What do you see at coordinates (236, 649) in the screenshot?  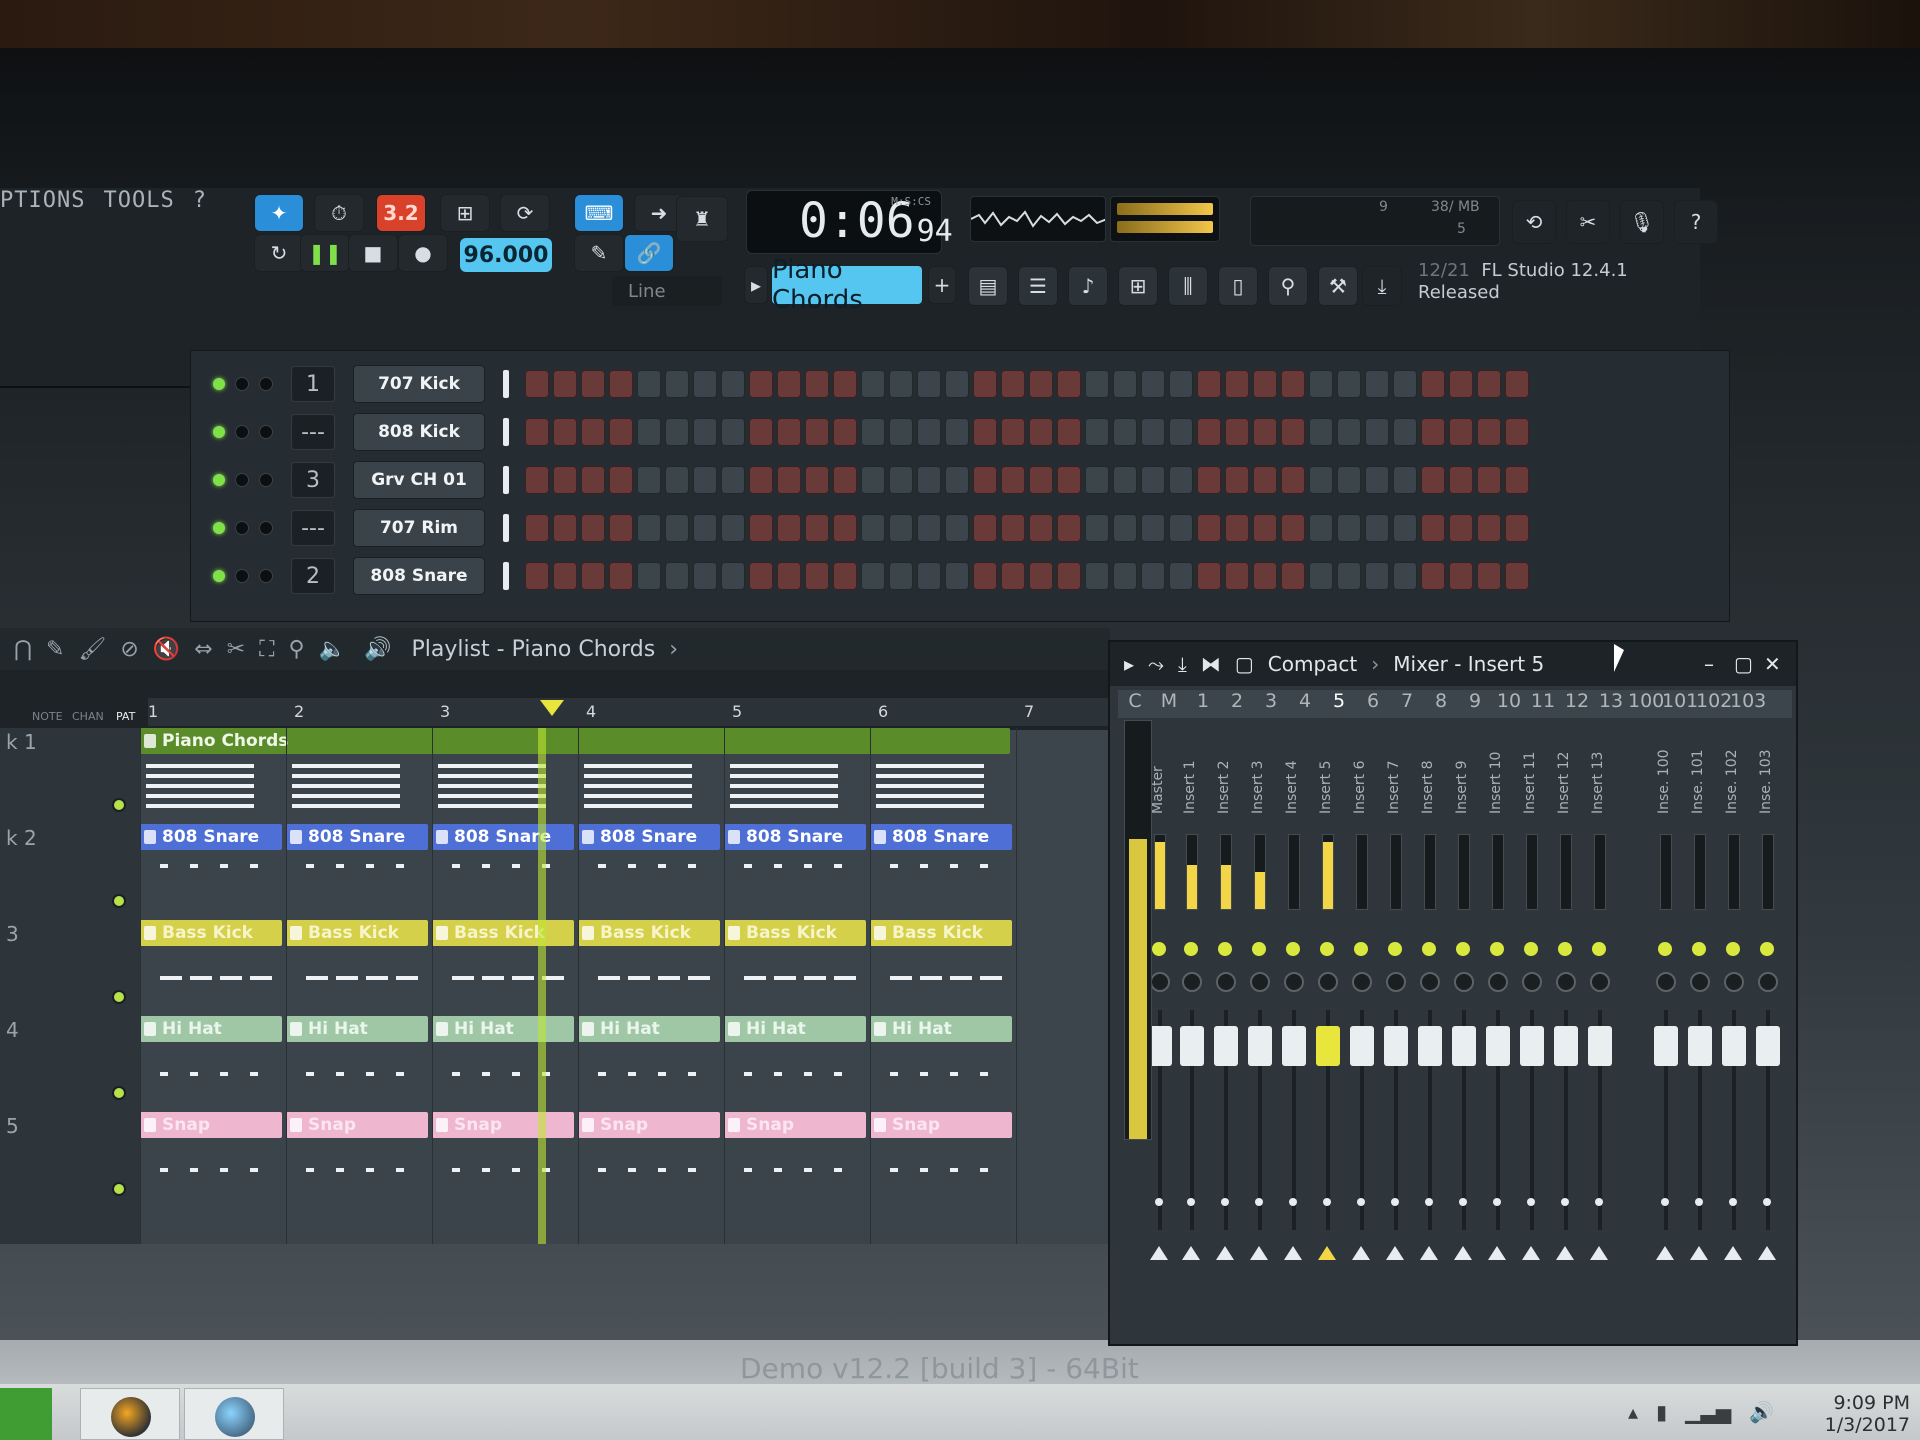 I see `slice-icon: ✂` at bounding box center [236, 649].